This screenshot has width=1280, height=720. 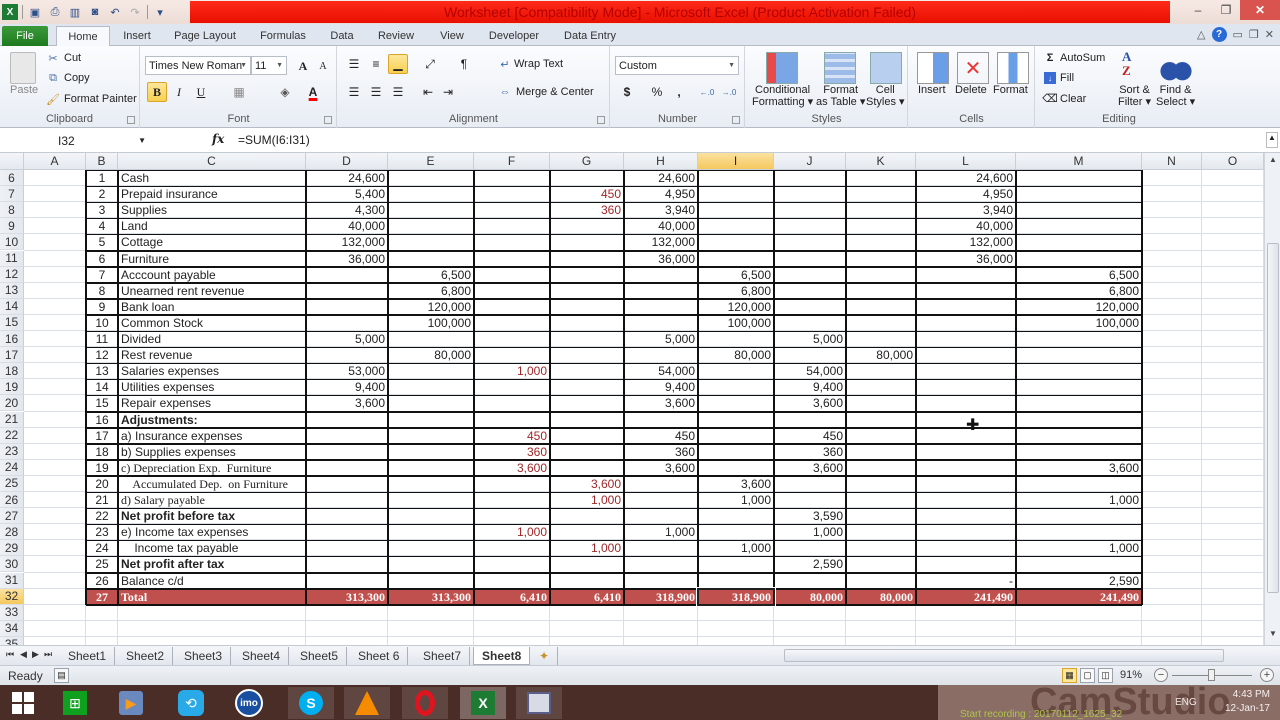 What do you see at coordinates (53, 58) in the screenshot?
I see `cut-icon: ✂` at bounding box center [53, 58].